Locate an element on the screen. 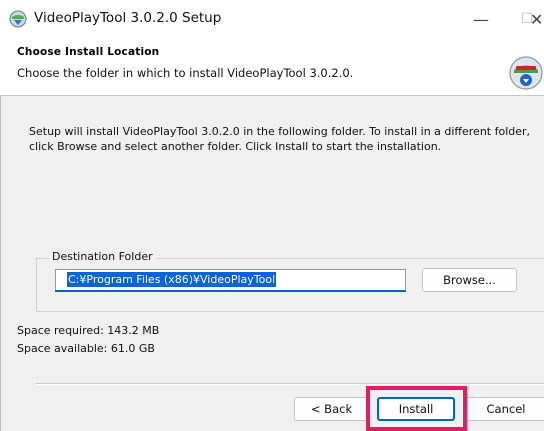  minimize-button: — is located at coordinates (481, 19).